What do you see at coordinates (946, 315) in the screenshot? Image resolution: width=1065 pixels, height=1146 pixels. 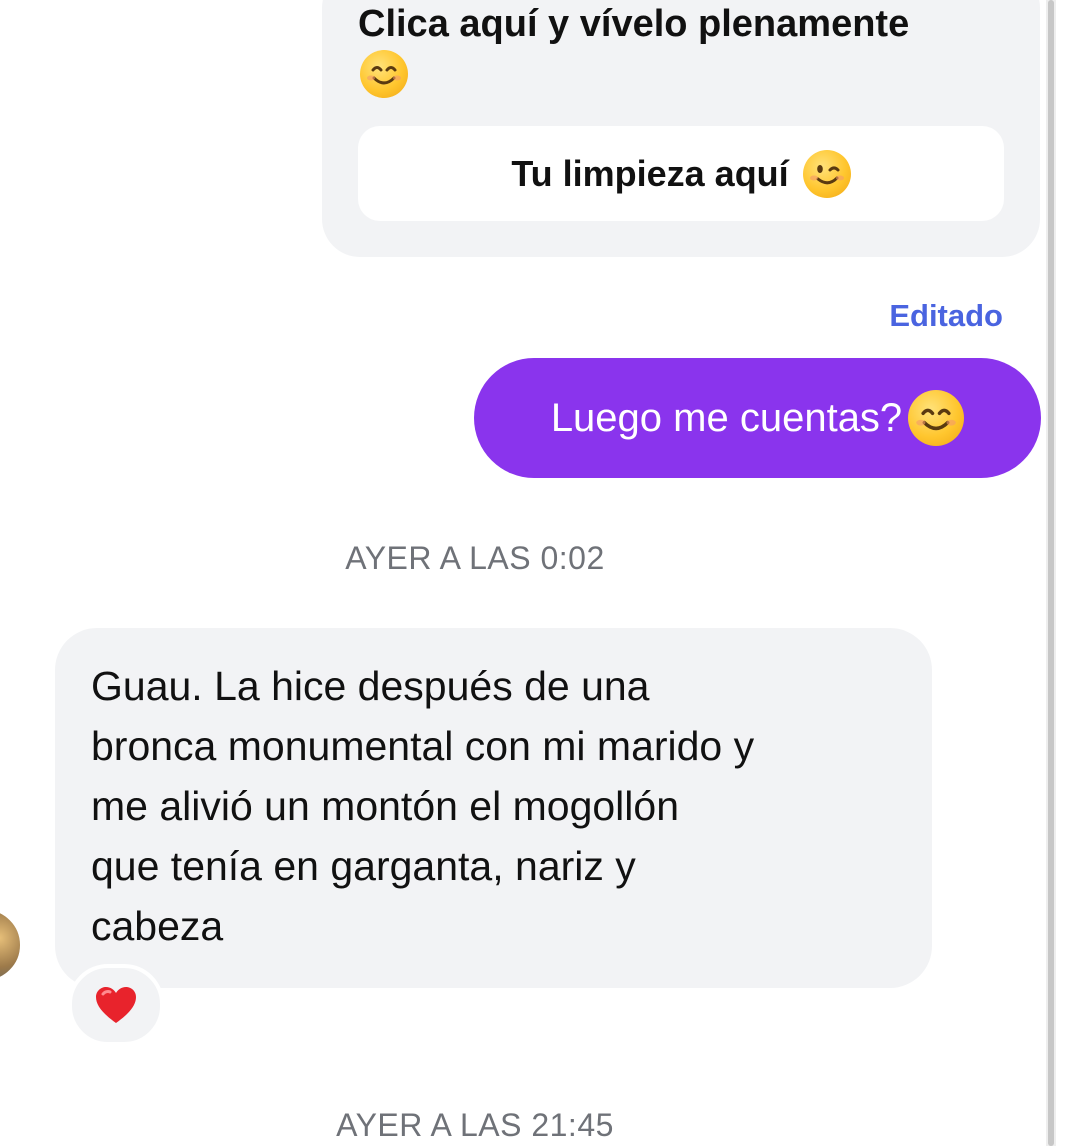 I see `edited-label: Editado` at bounding box center [946, 315].